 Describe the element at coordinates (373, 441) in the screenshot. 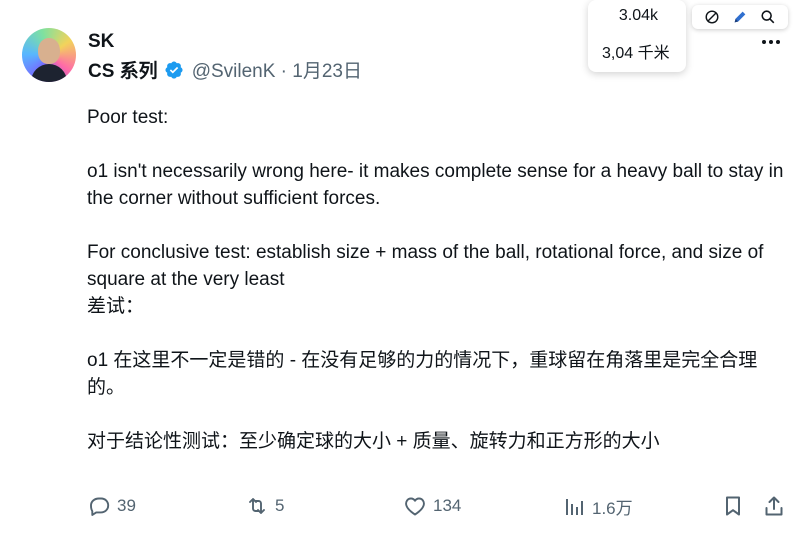

I see `post-cn-line-3: 对于结论性测试：至少确定球的大小 + 质量、旋转力和正方形的大小` at that location.